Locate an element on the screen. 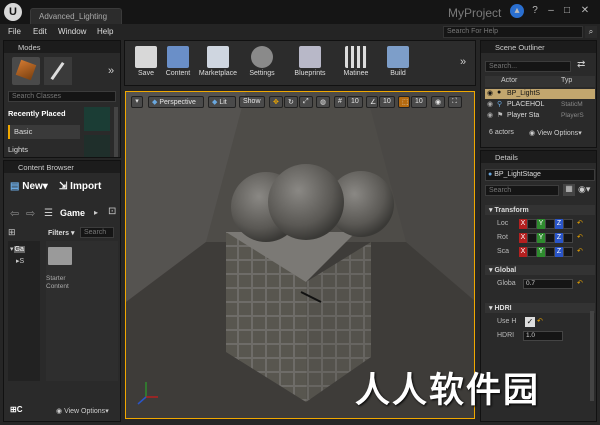  outliner-row: ◉ ⚑ Player Sta PlayerS is located at coordinates (540, 116).